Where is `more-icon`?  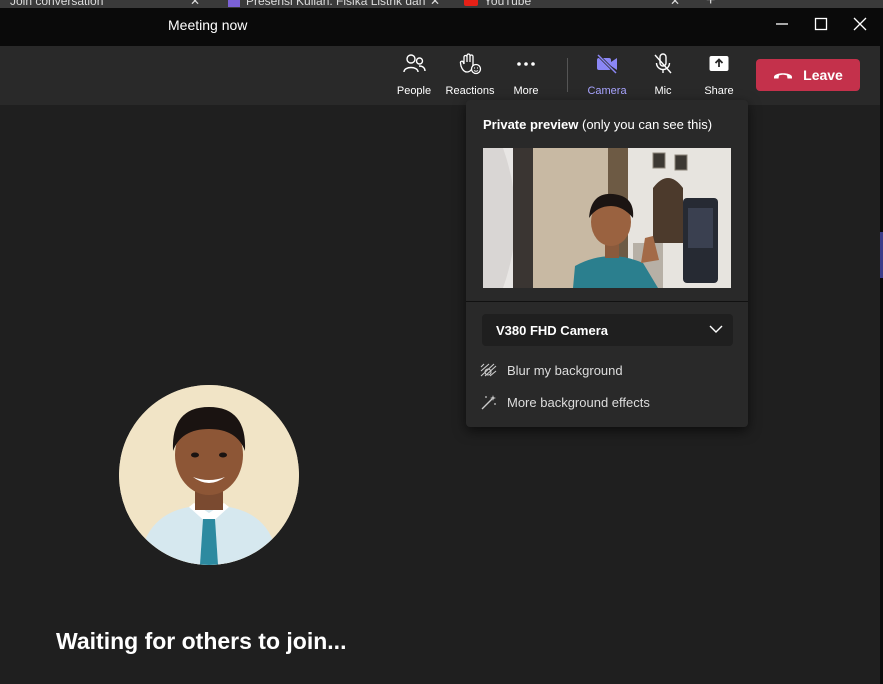
more-icon is located at coordinates (526, 64).